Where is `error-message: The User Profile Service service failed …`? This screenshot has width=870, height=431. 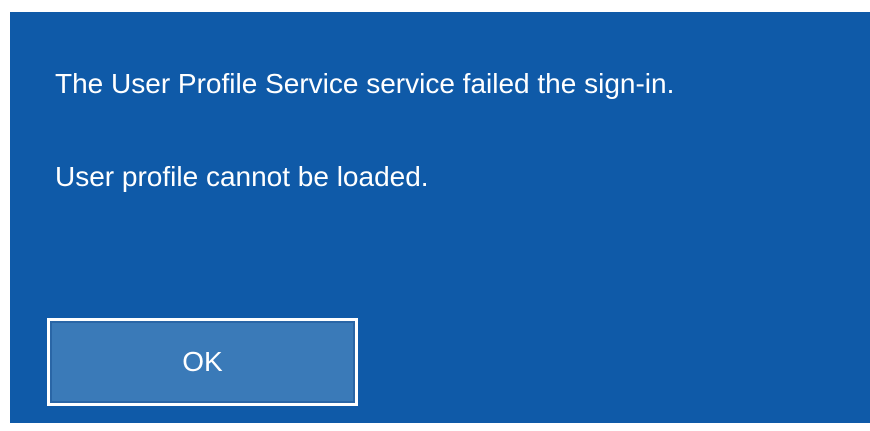 error-message: The User Profile Service service failed … is located at coordinates (365, 83).